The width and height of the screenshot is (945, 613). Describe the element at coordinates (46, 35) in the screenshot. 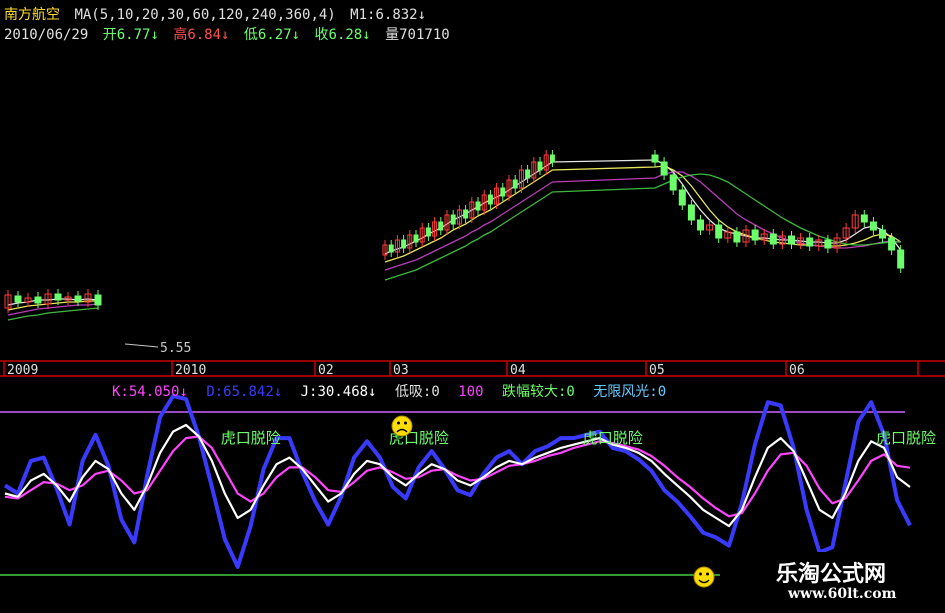

I see `date-label: 2010/06/29` at that location.